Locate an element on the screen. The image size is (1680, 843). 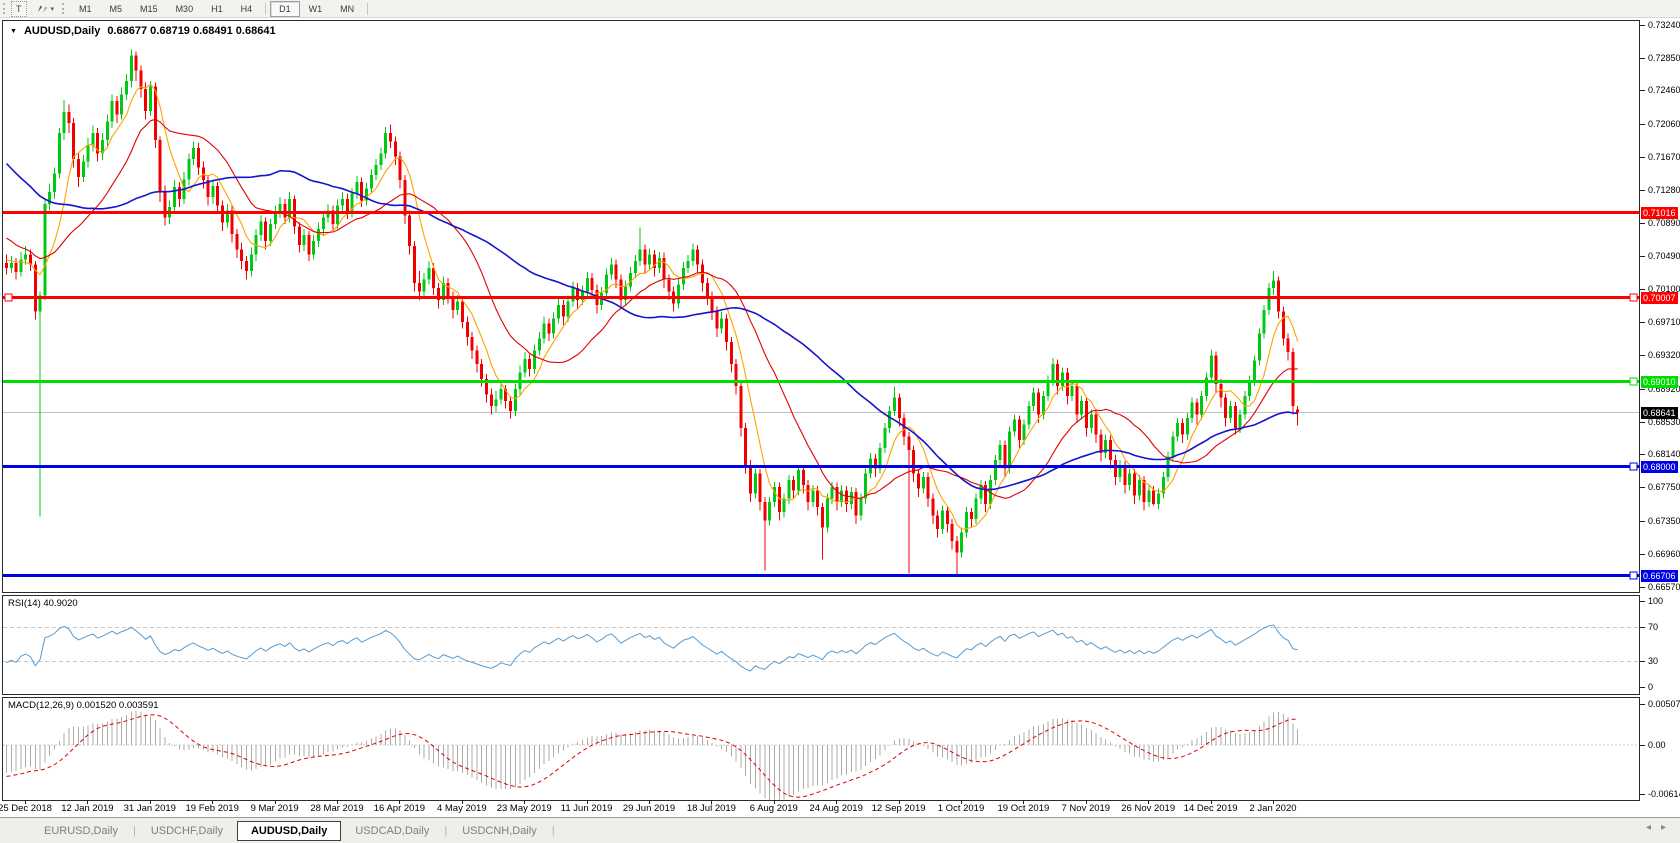
rsi-tick-label: 30 is located at coordinates (1653, 661).